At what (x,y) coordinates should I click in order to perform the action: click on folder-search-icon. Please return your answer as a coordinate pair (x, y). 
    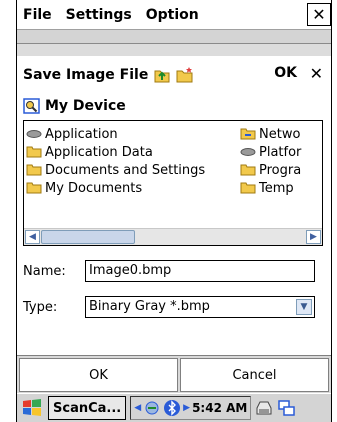
    Looking at the image, I should click on (31, 106).